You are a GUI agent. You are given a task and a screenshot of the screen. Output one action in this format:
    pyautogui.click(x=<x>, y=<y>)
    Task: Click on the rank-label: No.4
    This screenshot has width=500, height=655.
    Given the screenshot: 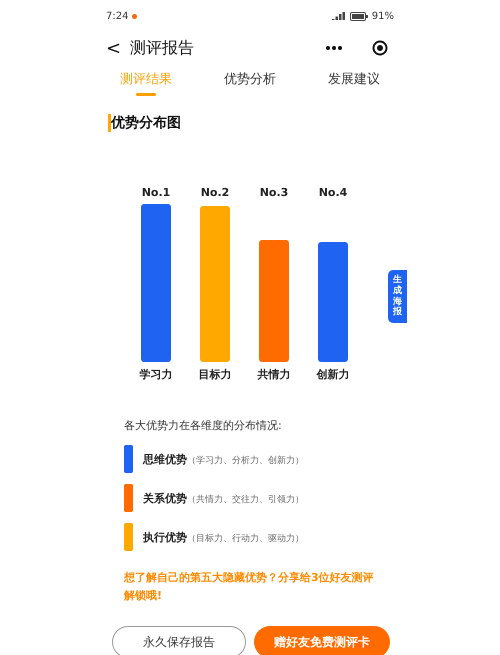 What is the action you would take?
    pyautogui.click(x=333, y=192)
    